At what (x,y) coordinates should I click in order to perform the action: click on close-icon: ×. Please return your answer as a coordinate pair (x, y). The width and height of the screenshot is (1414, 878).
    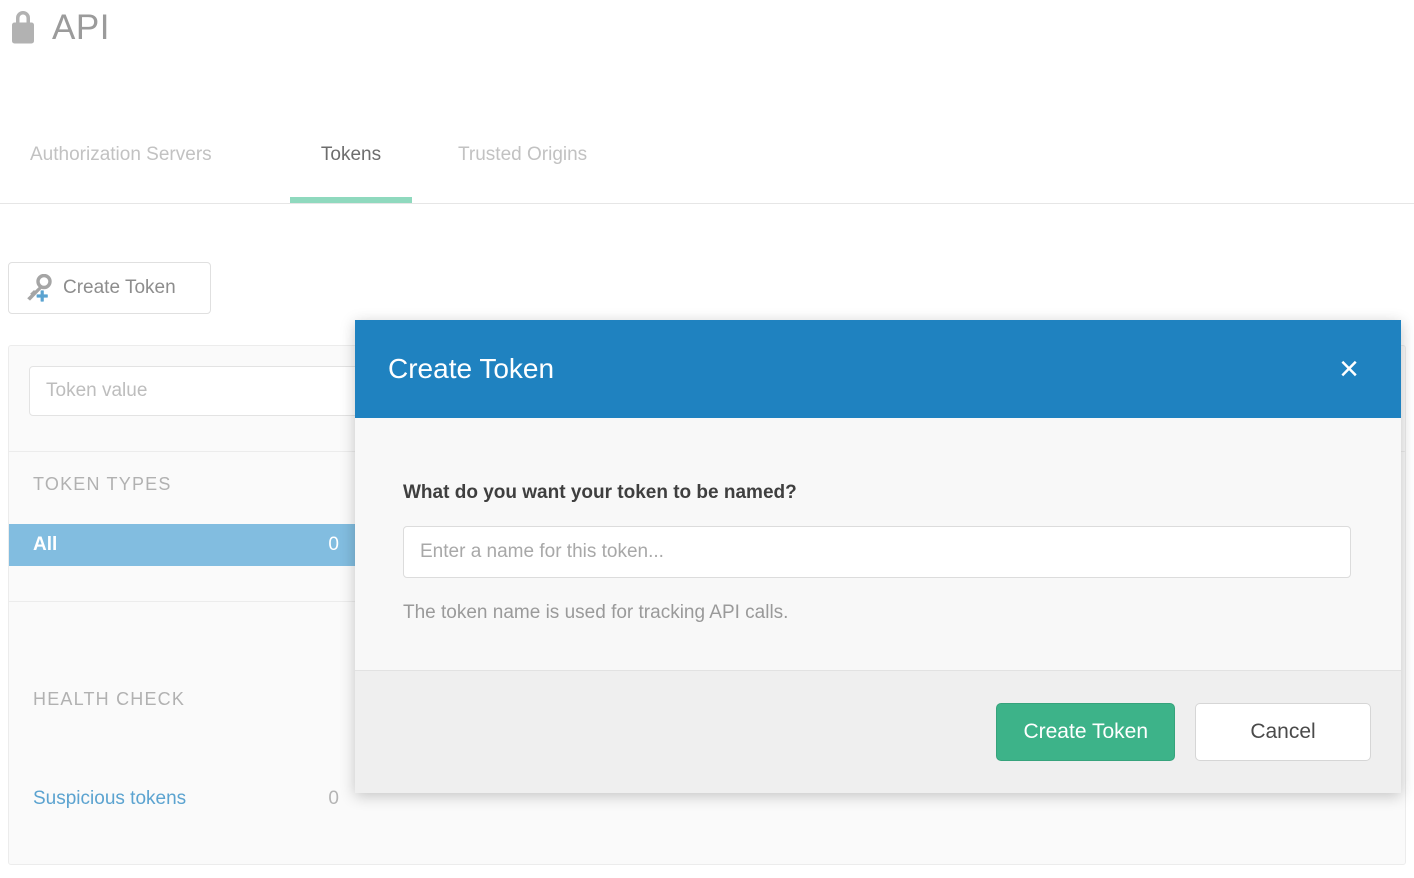
    Looking at the image, I should click on (1349, 369).